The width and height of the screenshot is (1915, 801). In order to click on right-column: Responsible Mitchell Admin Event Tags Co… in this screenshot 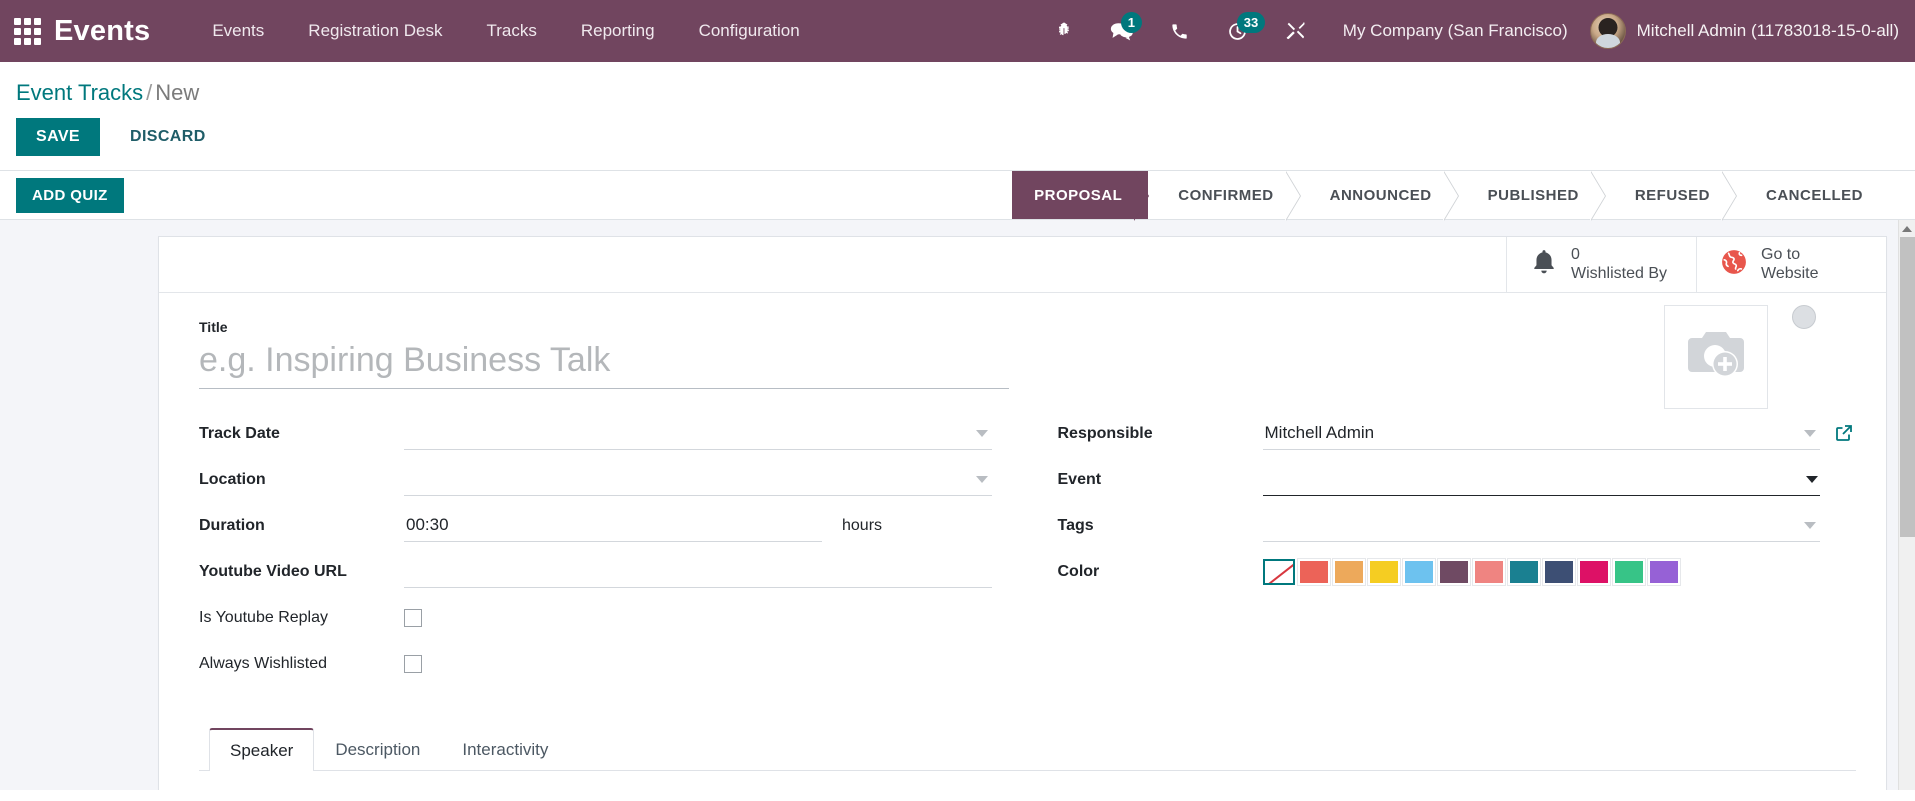, I will do `click(1442, 555)`.